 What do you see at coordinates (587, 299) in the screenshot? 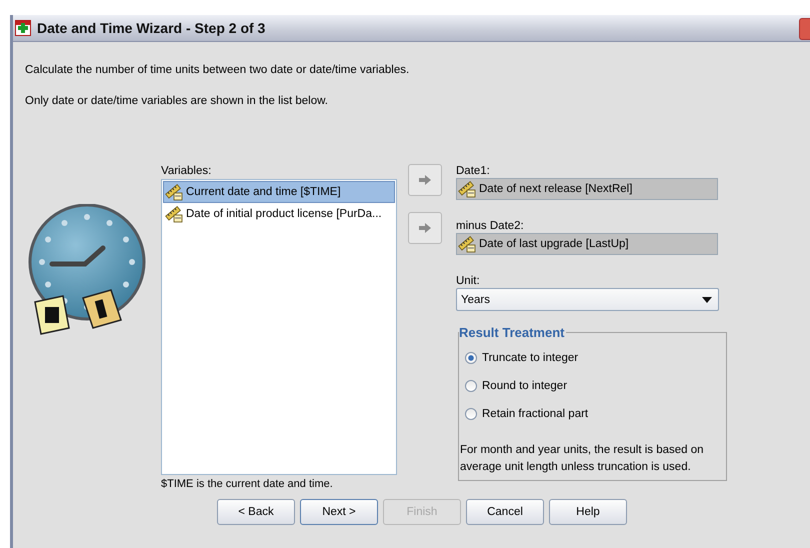
I see `unit-dropdown: Years` at bounding box center [587, 299].